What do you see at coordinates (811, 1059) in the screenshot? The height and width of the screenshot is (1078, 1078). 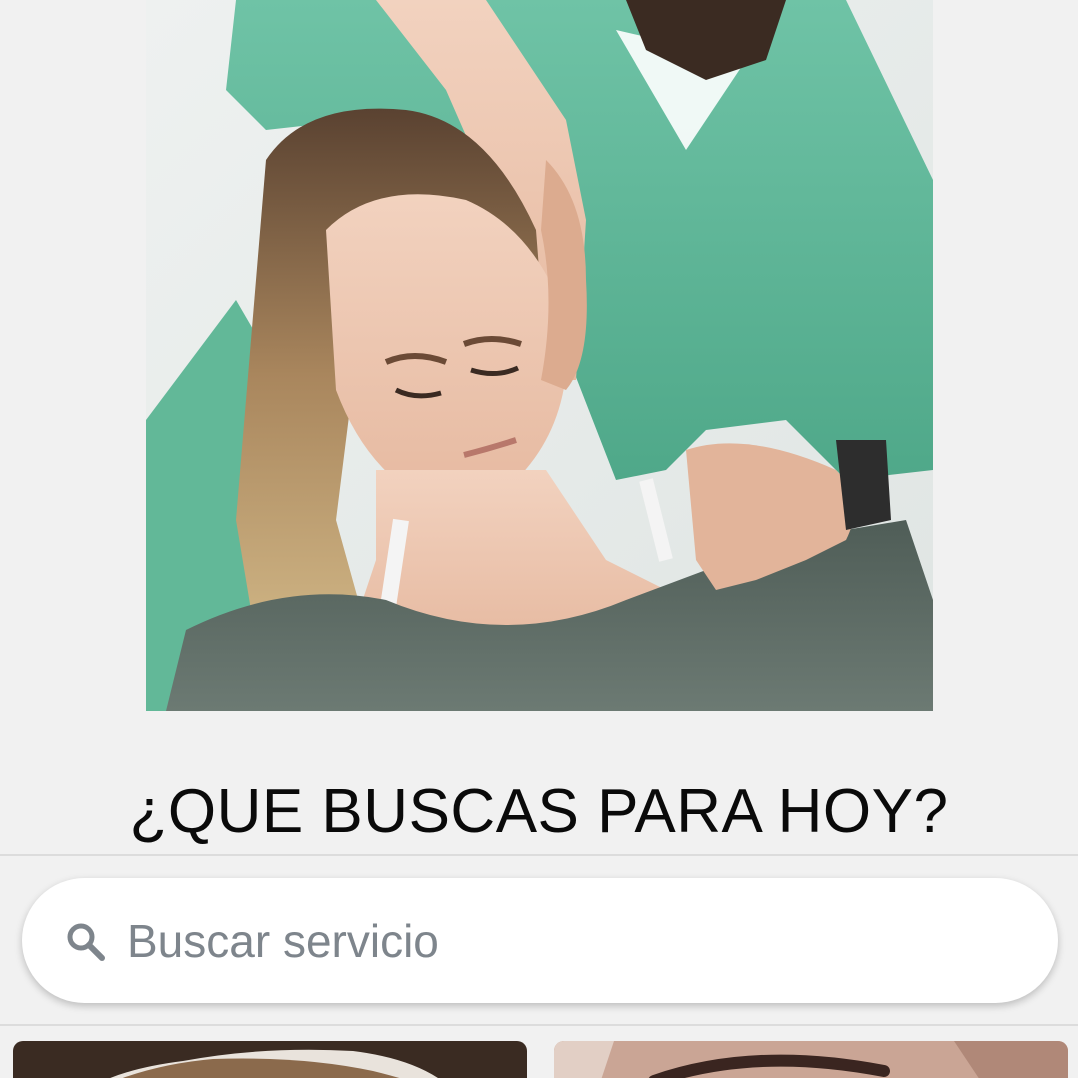 I see `service-card-eyebrows` at bounding box center [811, 1059].